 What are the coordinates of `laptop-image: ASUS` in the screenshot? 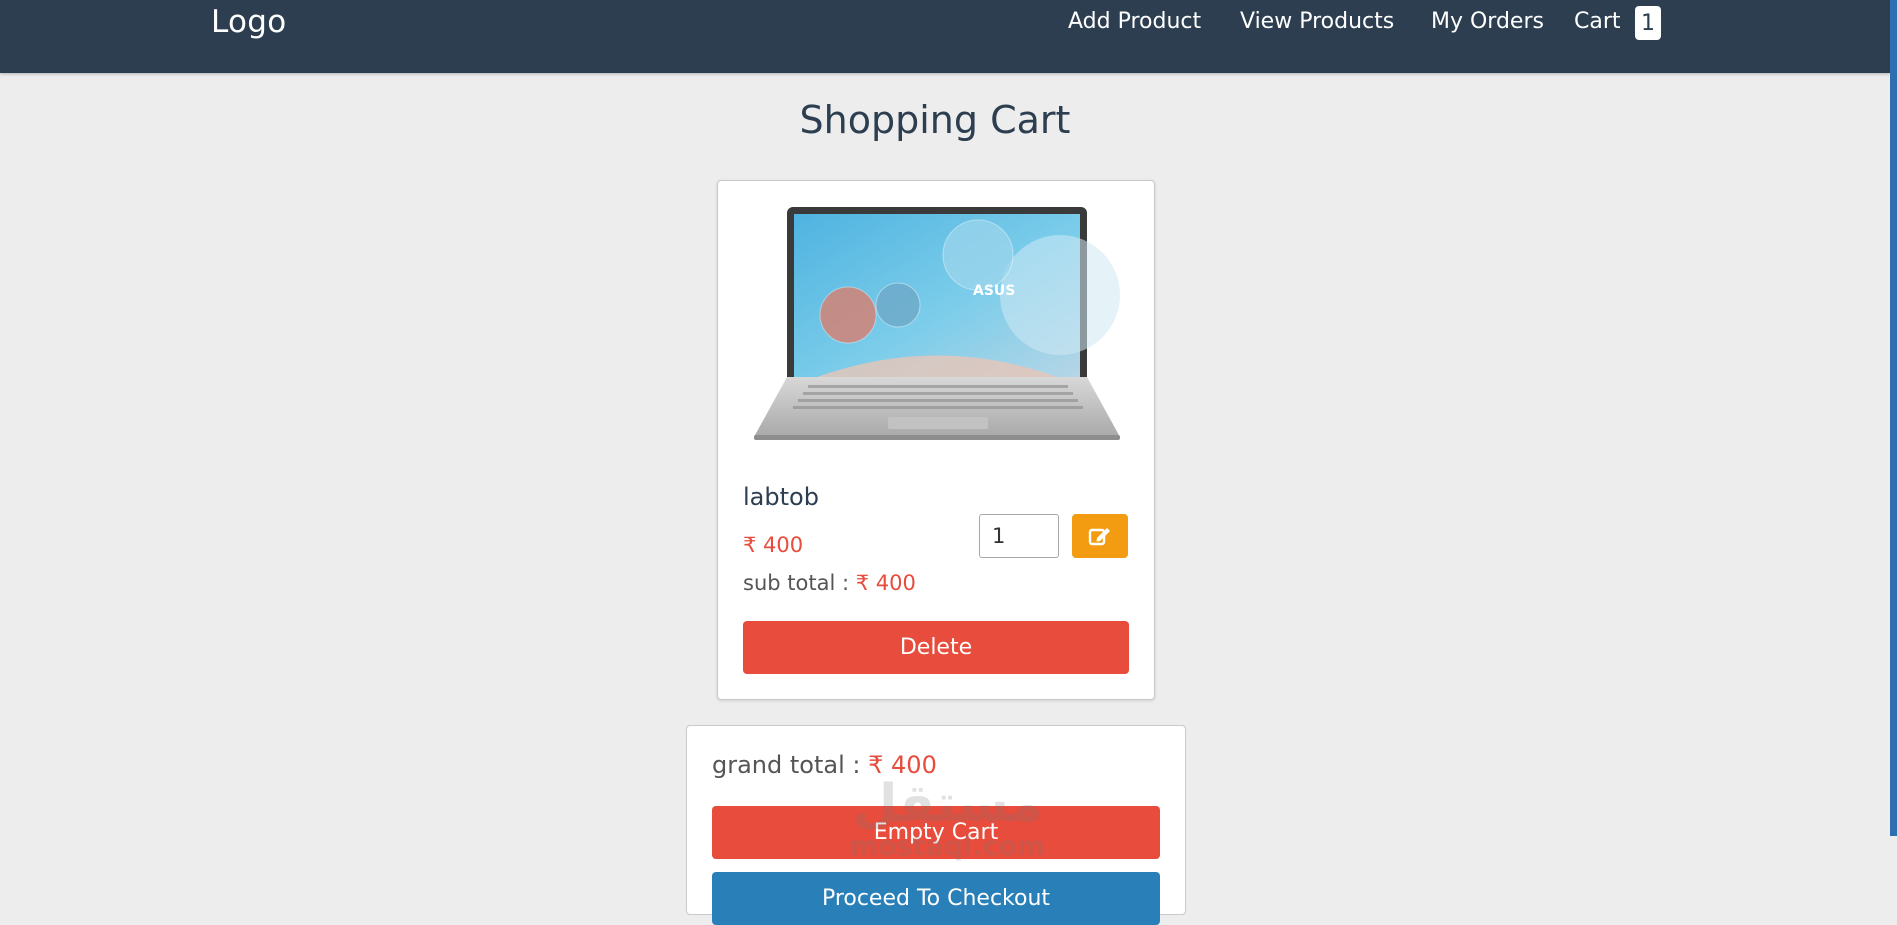 It's located at (937, 323).